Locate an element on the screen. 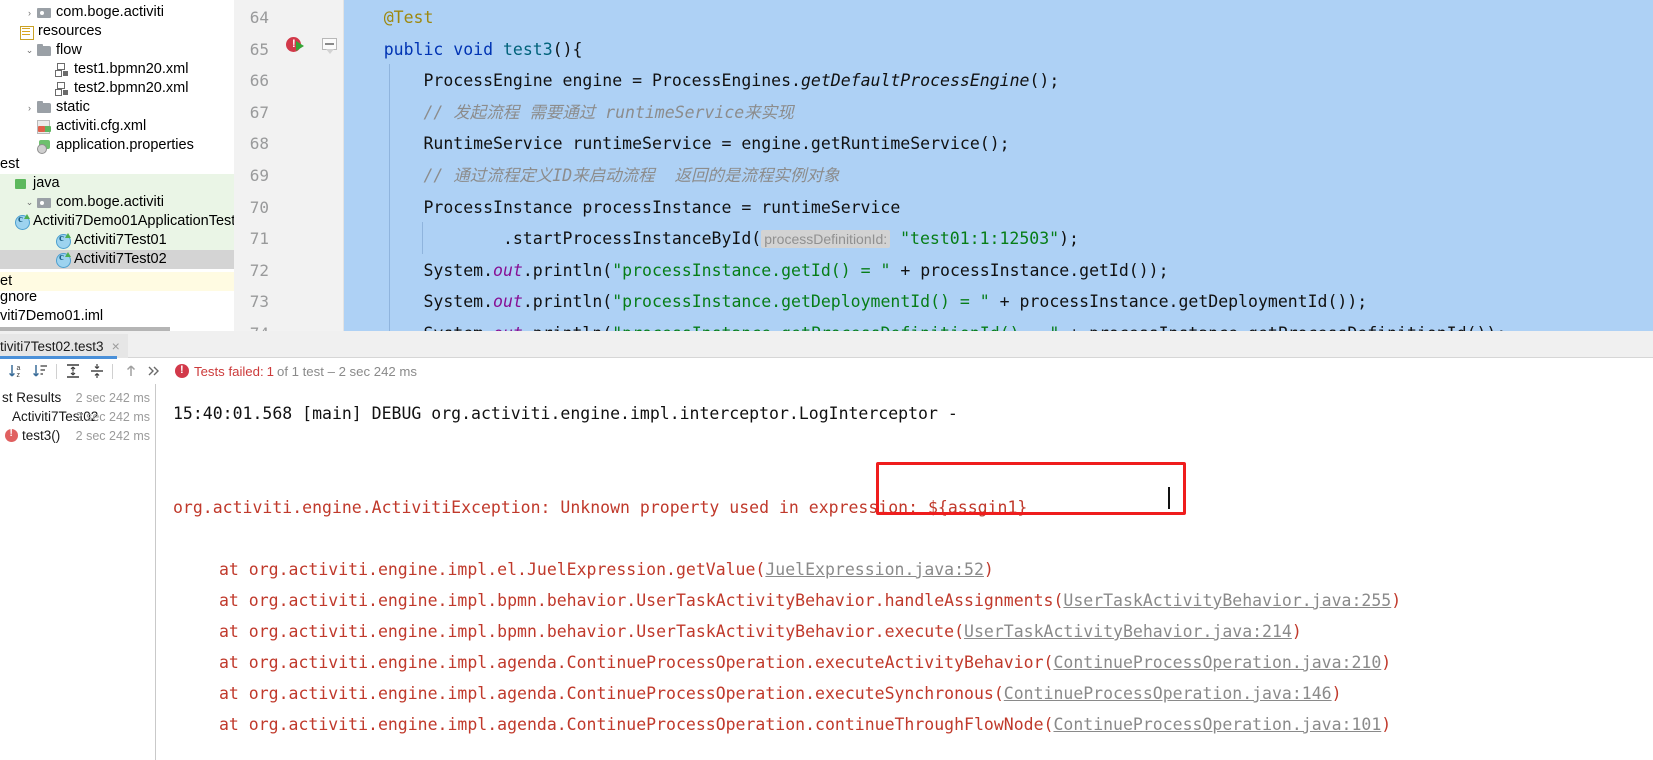 The image size is (1653, 760). resources-root-icon is located at coordinates (26, 32).